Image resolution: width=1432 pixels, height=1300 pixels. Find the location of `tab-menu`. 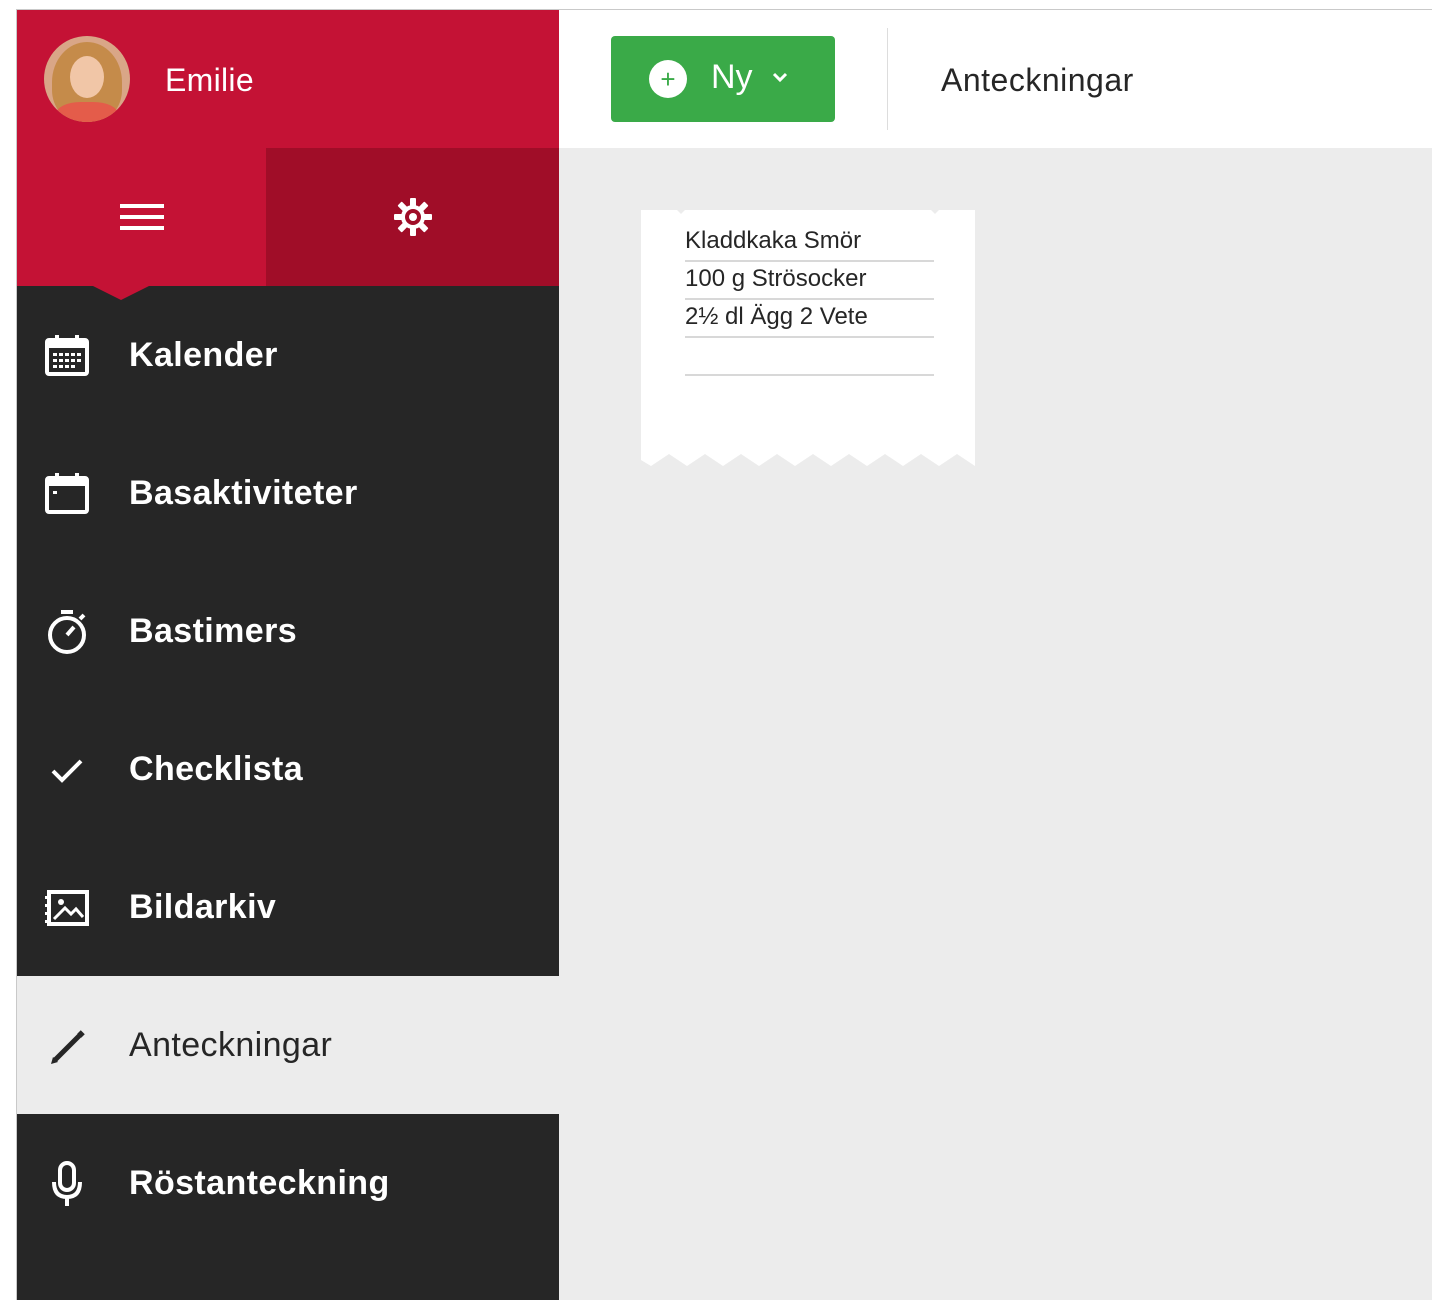

tab-menu is located at coordinates (141, 224).